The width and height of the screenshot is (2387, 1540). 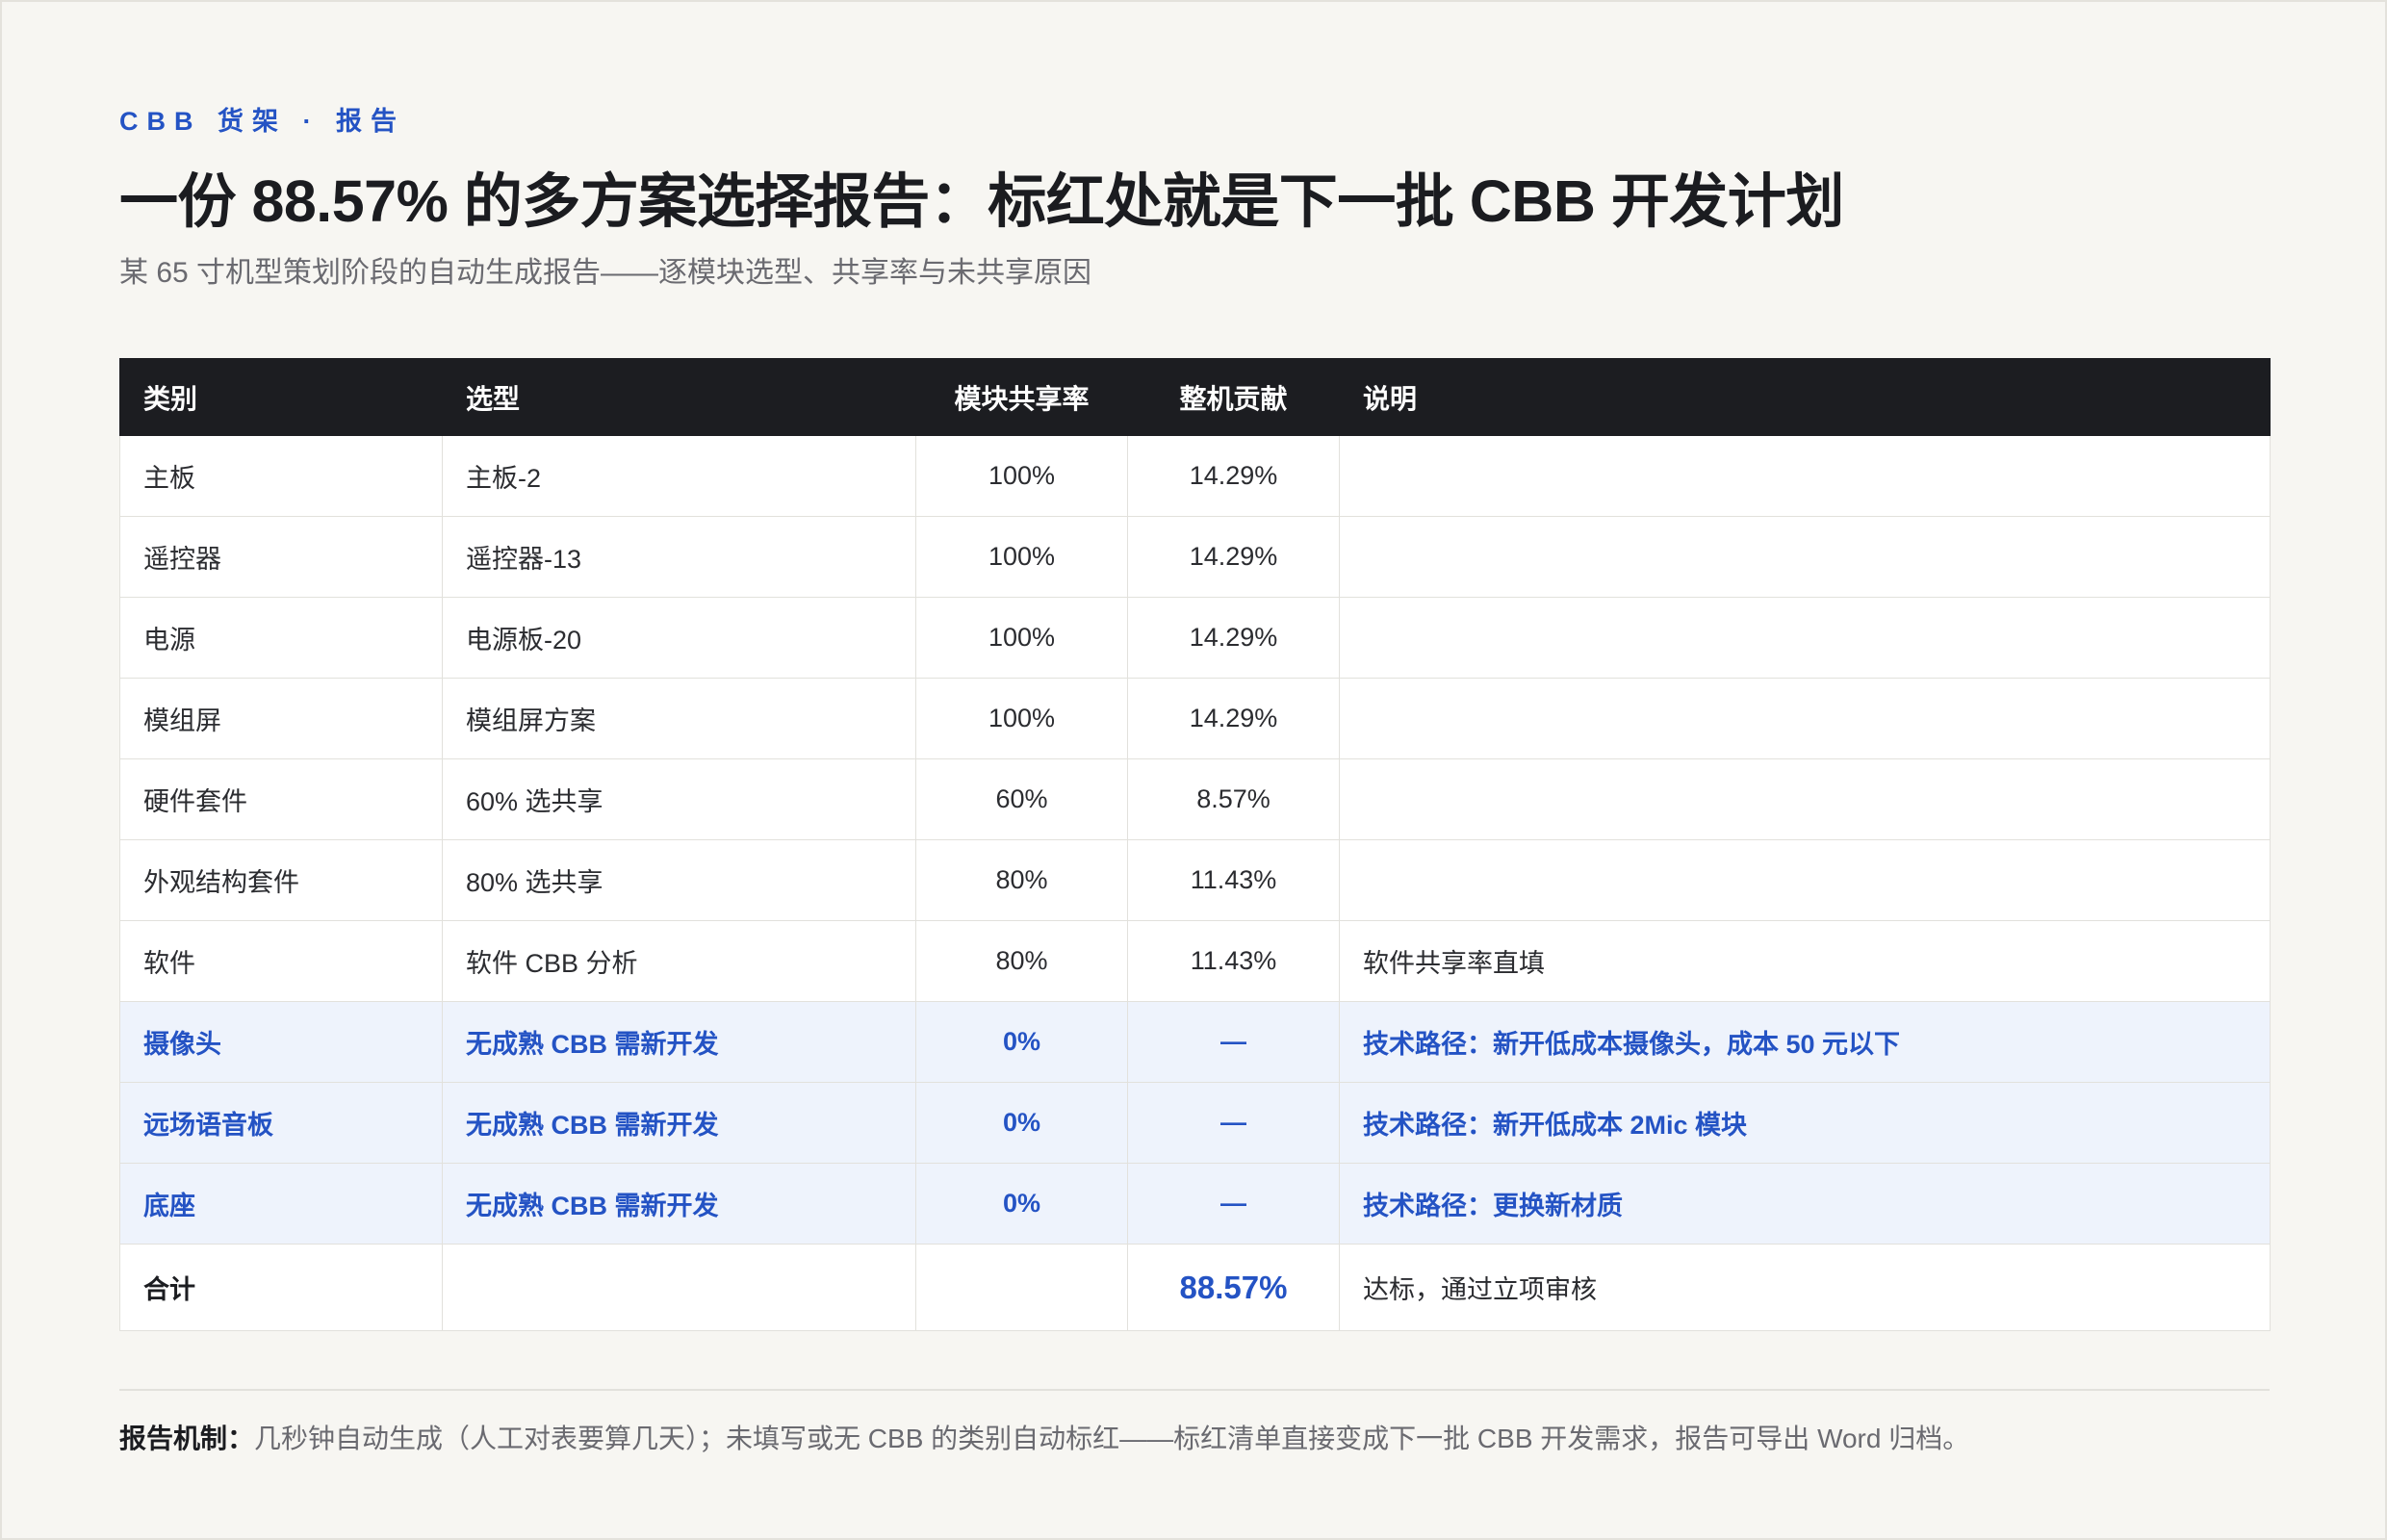 What do you see at coordinates (1805, 1042) in the screenshot?
I see `cell-note: 技术路径：新开低成本摄像头，成本 50 元以下` at bounding box center [1805, 1042].